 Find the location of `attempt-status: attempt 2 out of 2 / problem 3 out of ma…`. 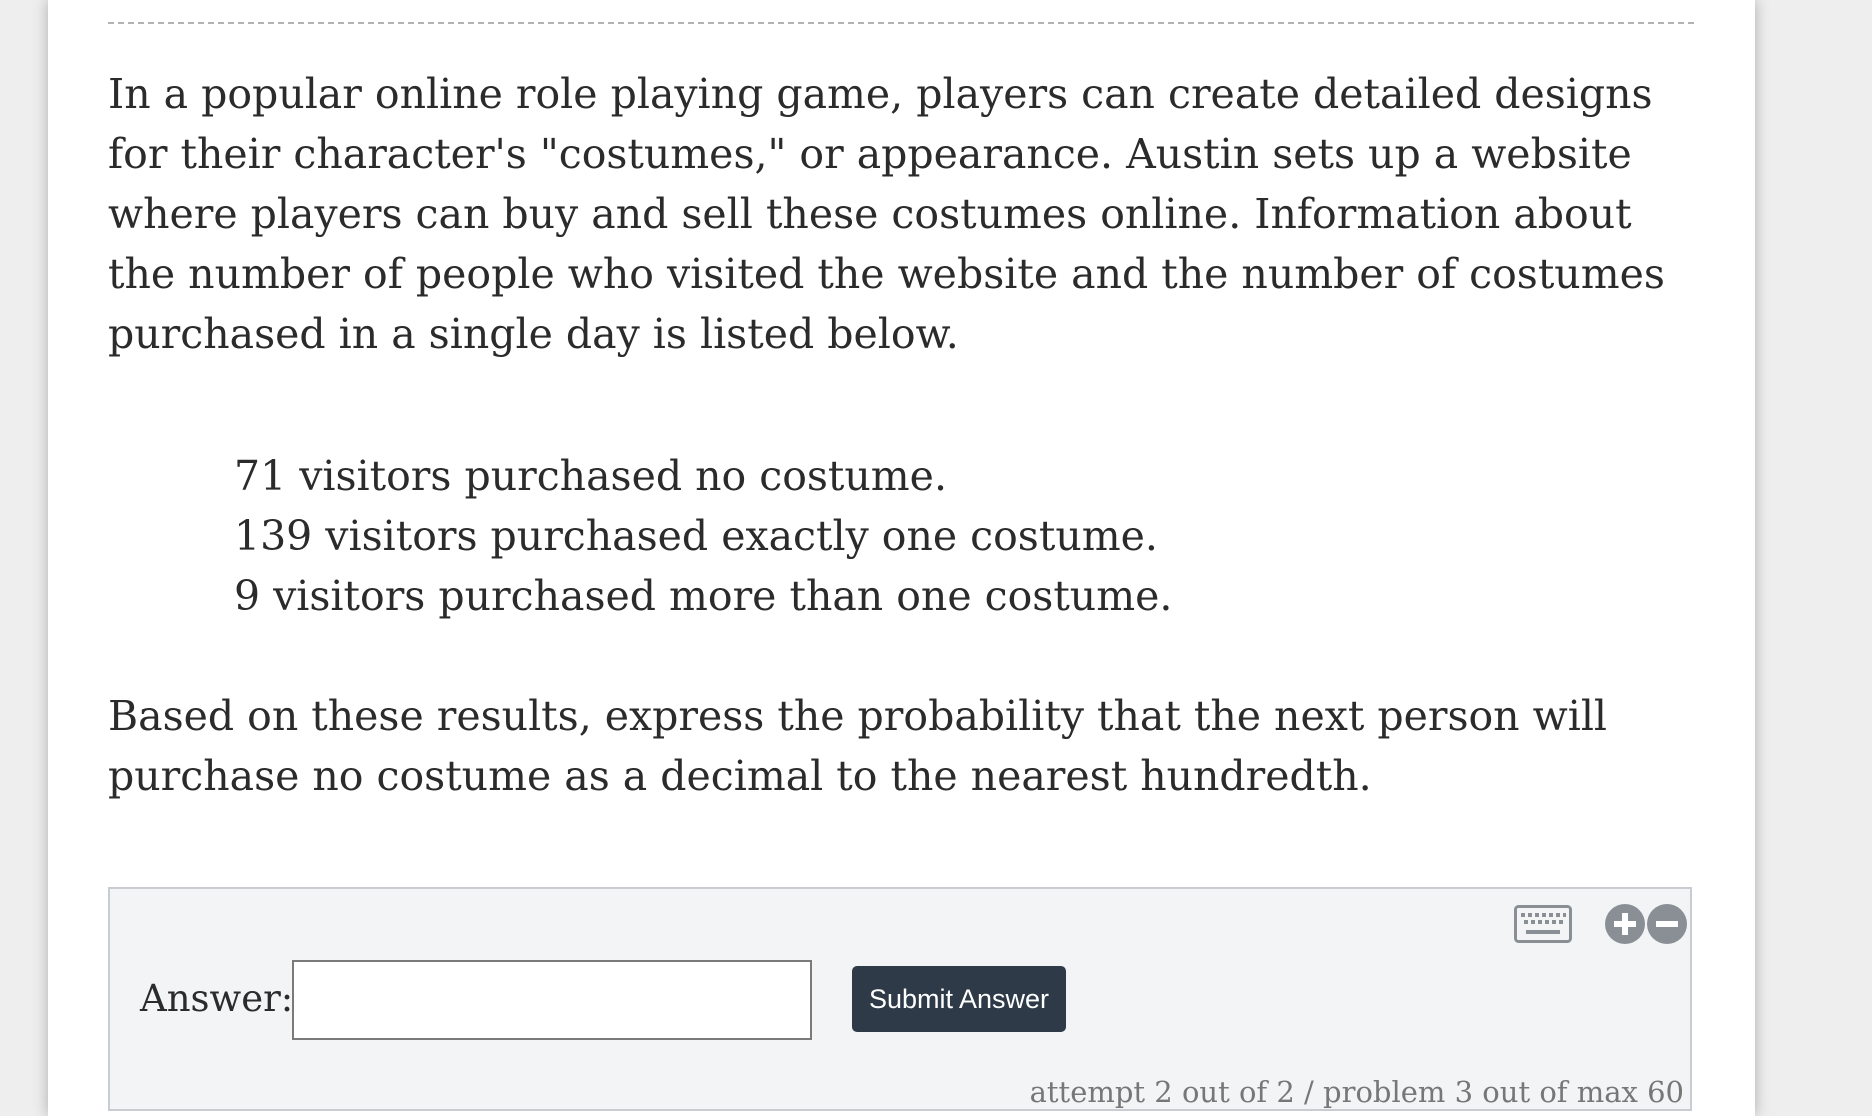

attempt-status: attempt 2 out of 2 / problem 3 out of ma… is located at coordinates (1356, 1092).